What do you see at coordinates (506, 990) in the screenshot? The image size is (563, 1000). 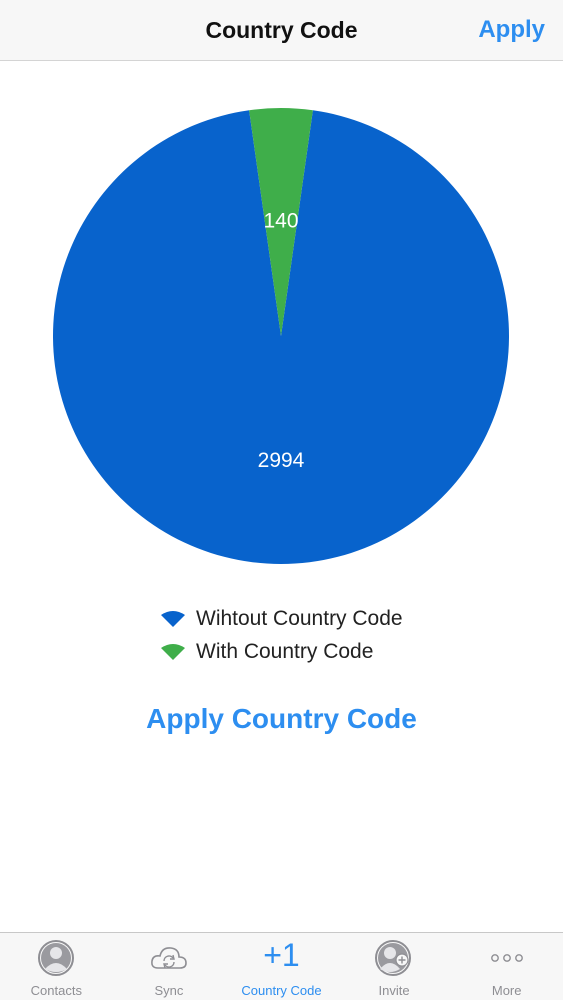 I see `tab-label: More` at bounding box center [506, 990].